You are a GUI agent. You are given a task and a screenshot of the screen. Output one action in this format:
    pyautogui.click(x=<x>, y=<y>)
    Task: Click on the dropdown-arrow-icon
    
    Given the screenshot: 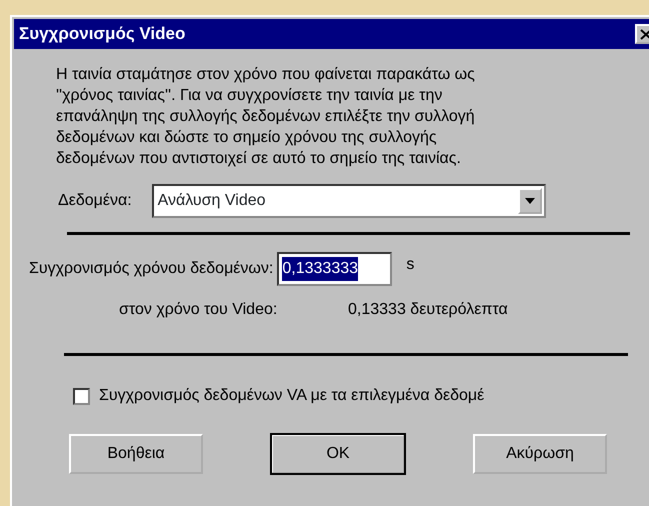 What is the action you would take?
    pyautogui.click(x=529, y=201)
    